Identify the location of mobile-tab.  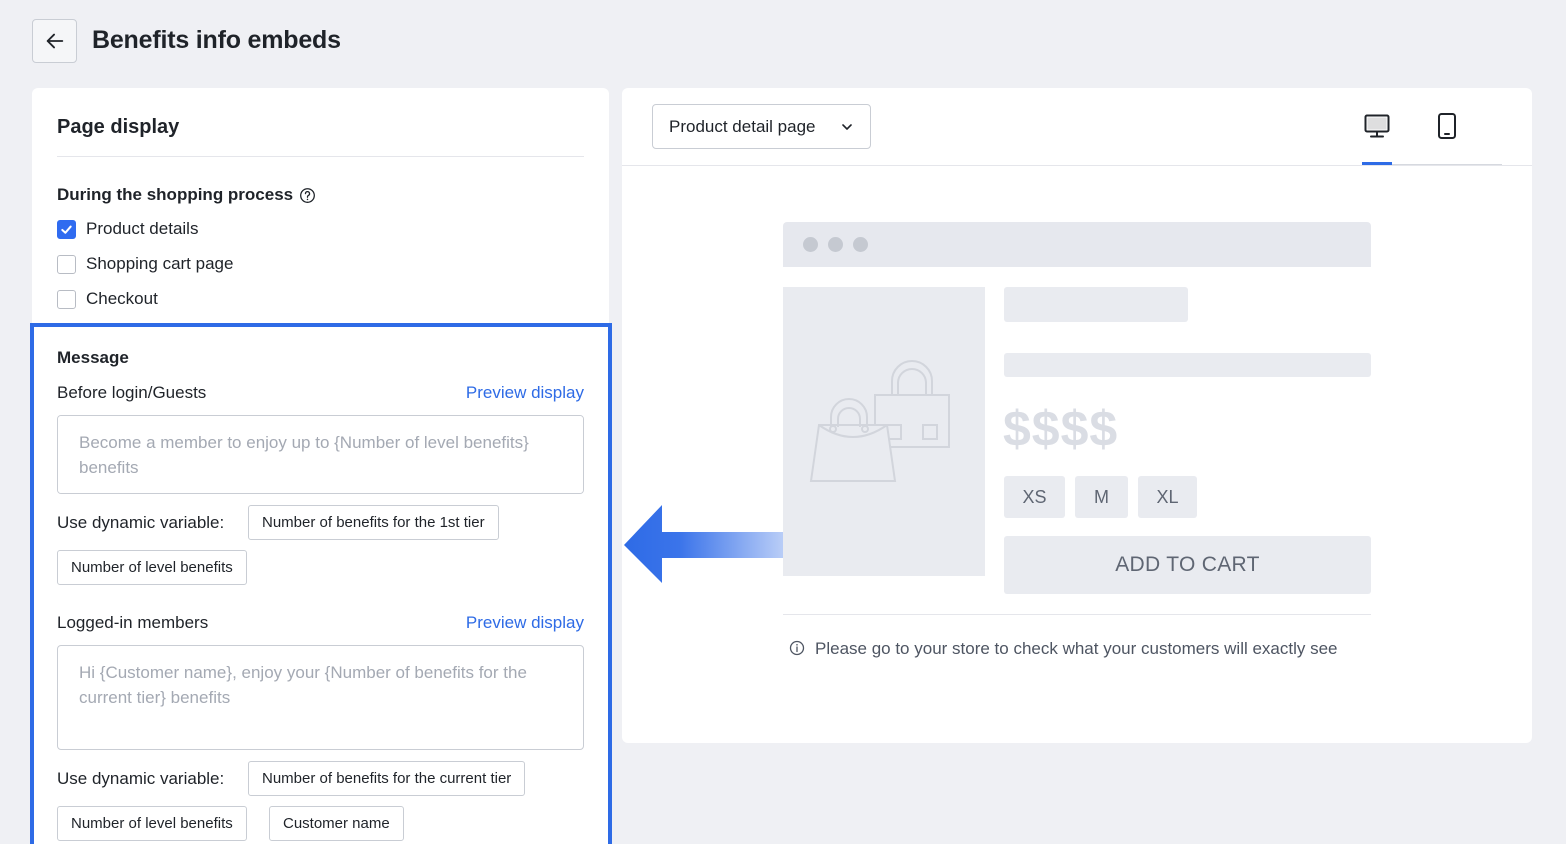
(1447, 126).